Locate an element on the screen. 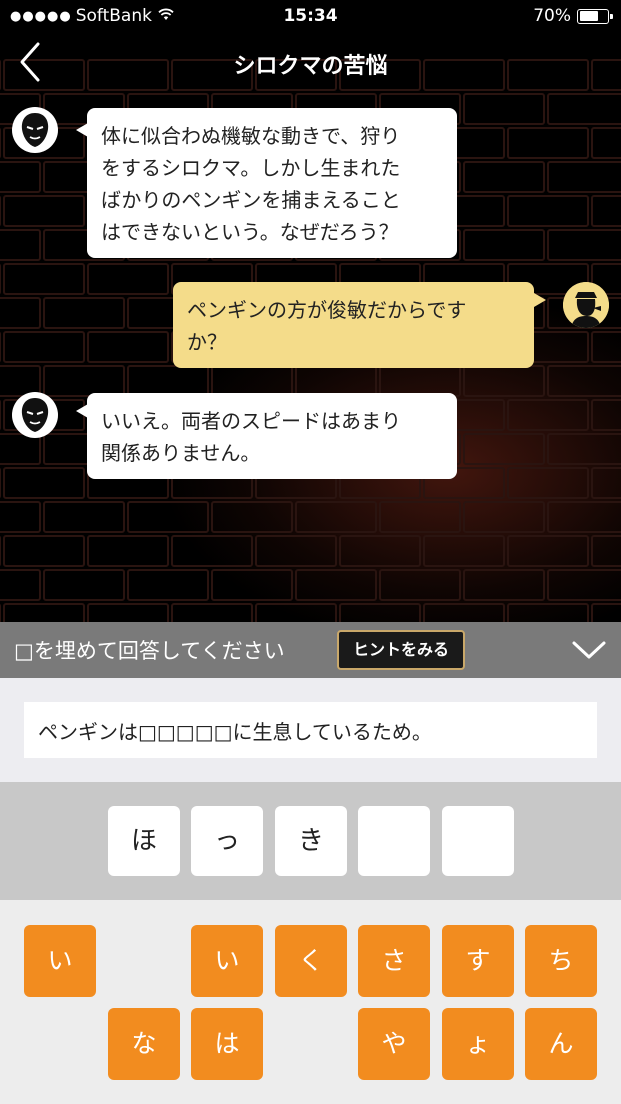 This screenshot has width=621, height=1104. answer-sentence-area: ペンギンは□□□□□に生息しているため。 is located at coordinates (310, 730).